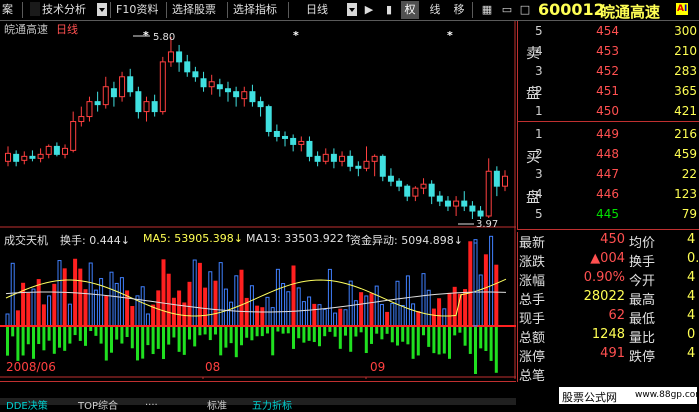 This screenshot has width=699, height=412. What do you see at coordinates (532, 281) in the screenshot?
I see `stat-label: 涨幅` at bounding box center [532, 281].